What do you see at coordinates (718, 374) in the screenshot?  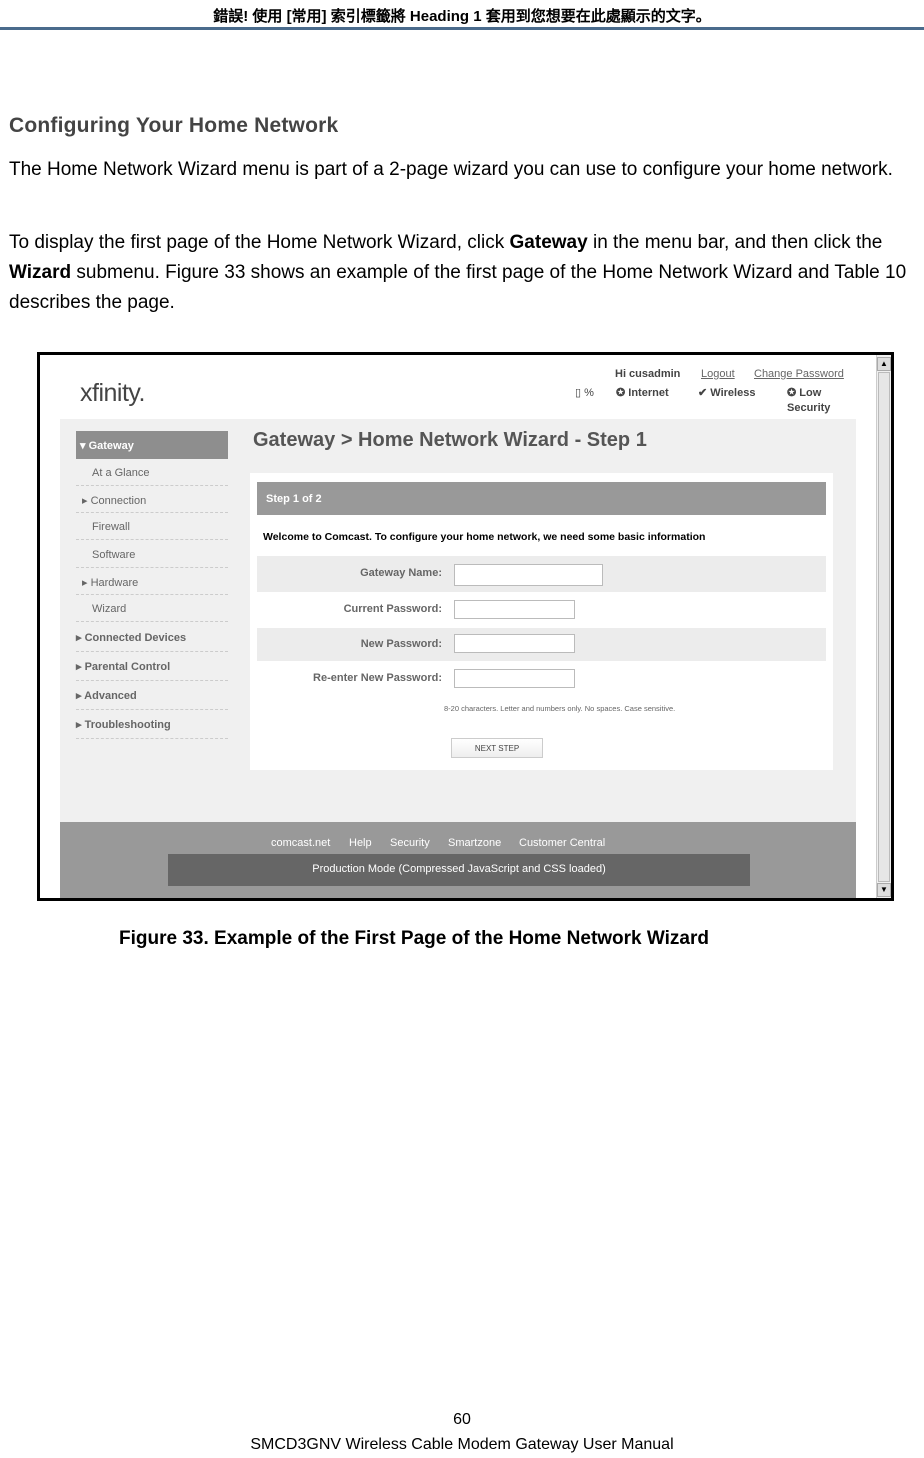 I see `logout-link: Logout` at bounding box center [718, 374].